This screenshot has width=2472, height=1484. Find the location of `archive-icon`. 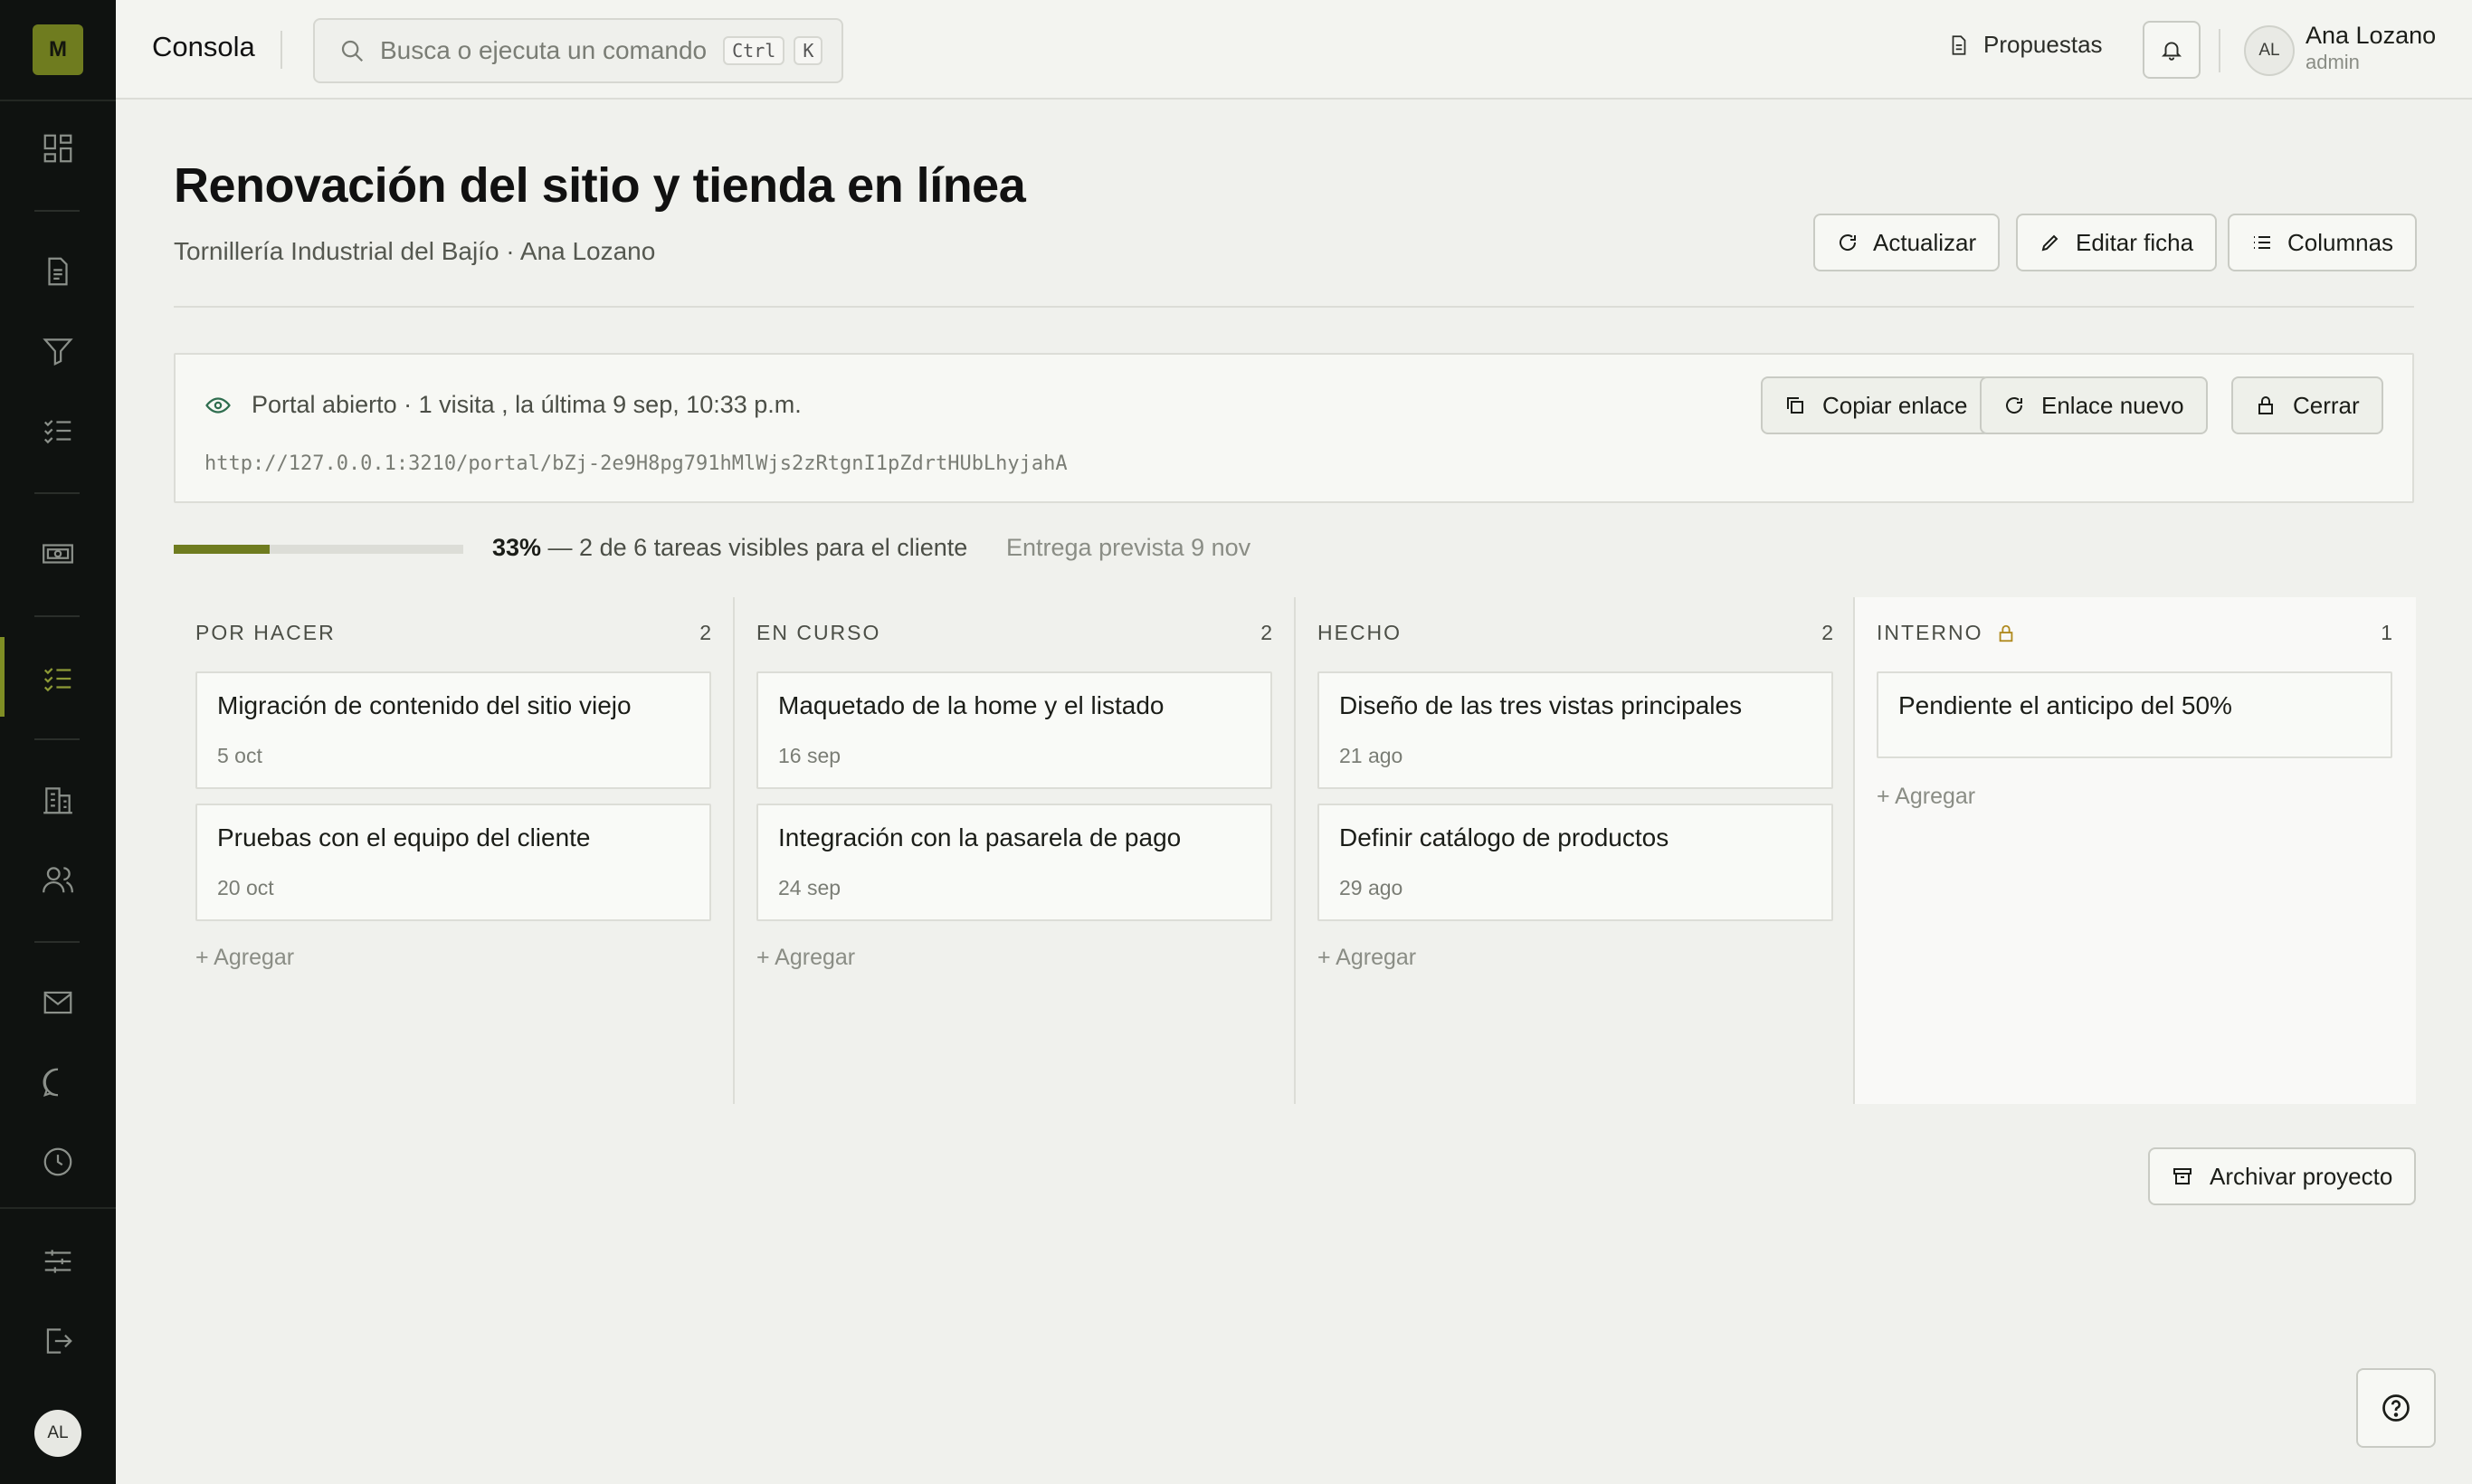

archive-icon is located at coordinates (2191, 1176).